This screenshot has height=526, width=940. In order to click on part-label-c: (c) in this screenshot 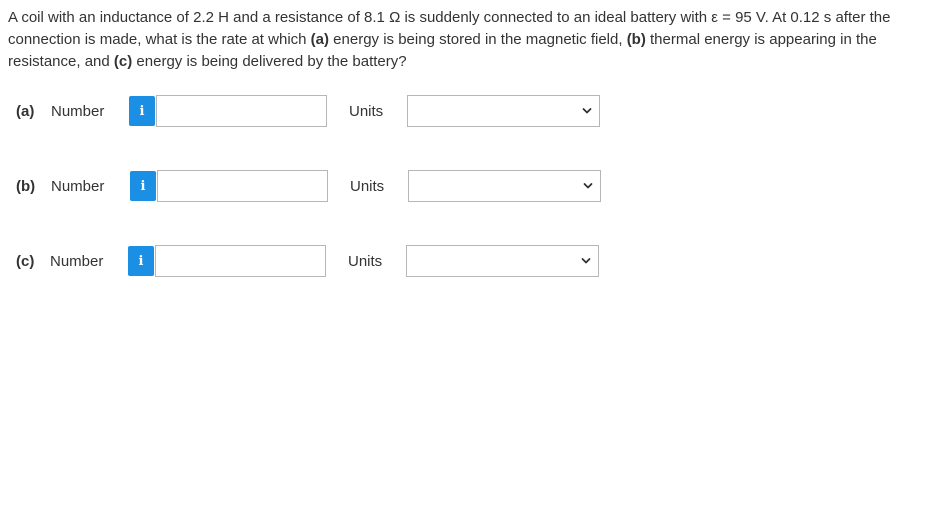, I will do `click(25, 261)`.